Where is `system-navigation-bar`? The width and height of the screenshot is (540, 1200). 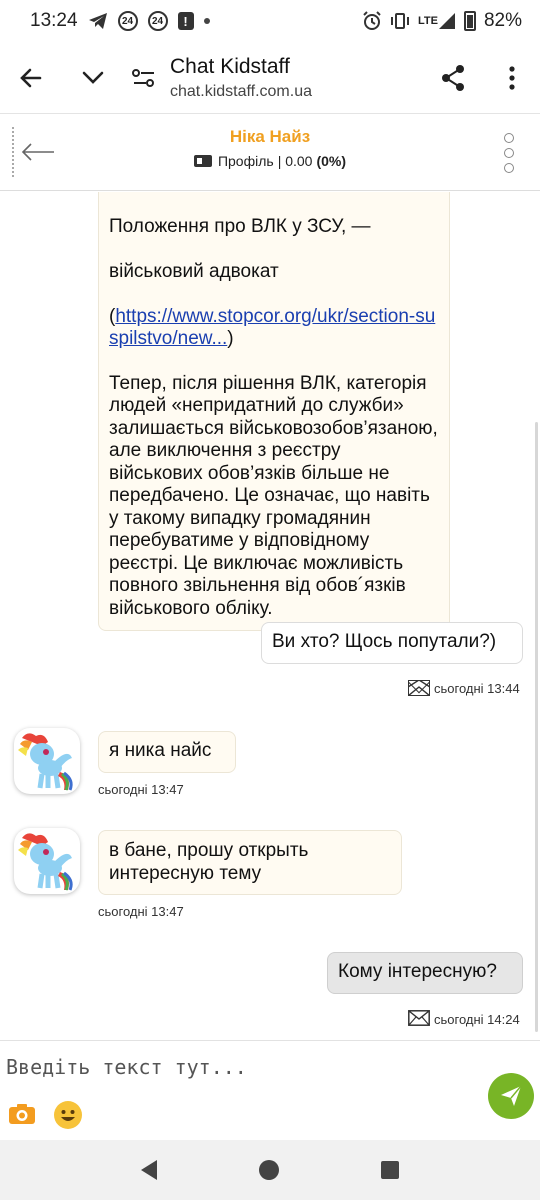 system-navigation-bar is located at coordinates (270, 1170).